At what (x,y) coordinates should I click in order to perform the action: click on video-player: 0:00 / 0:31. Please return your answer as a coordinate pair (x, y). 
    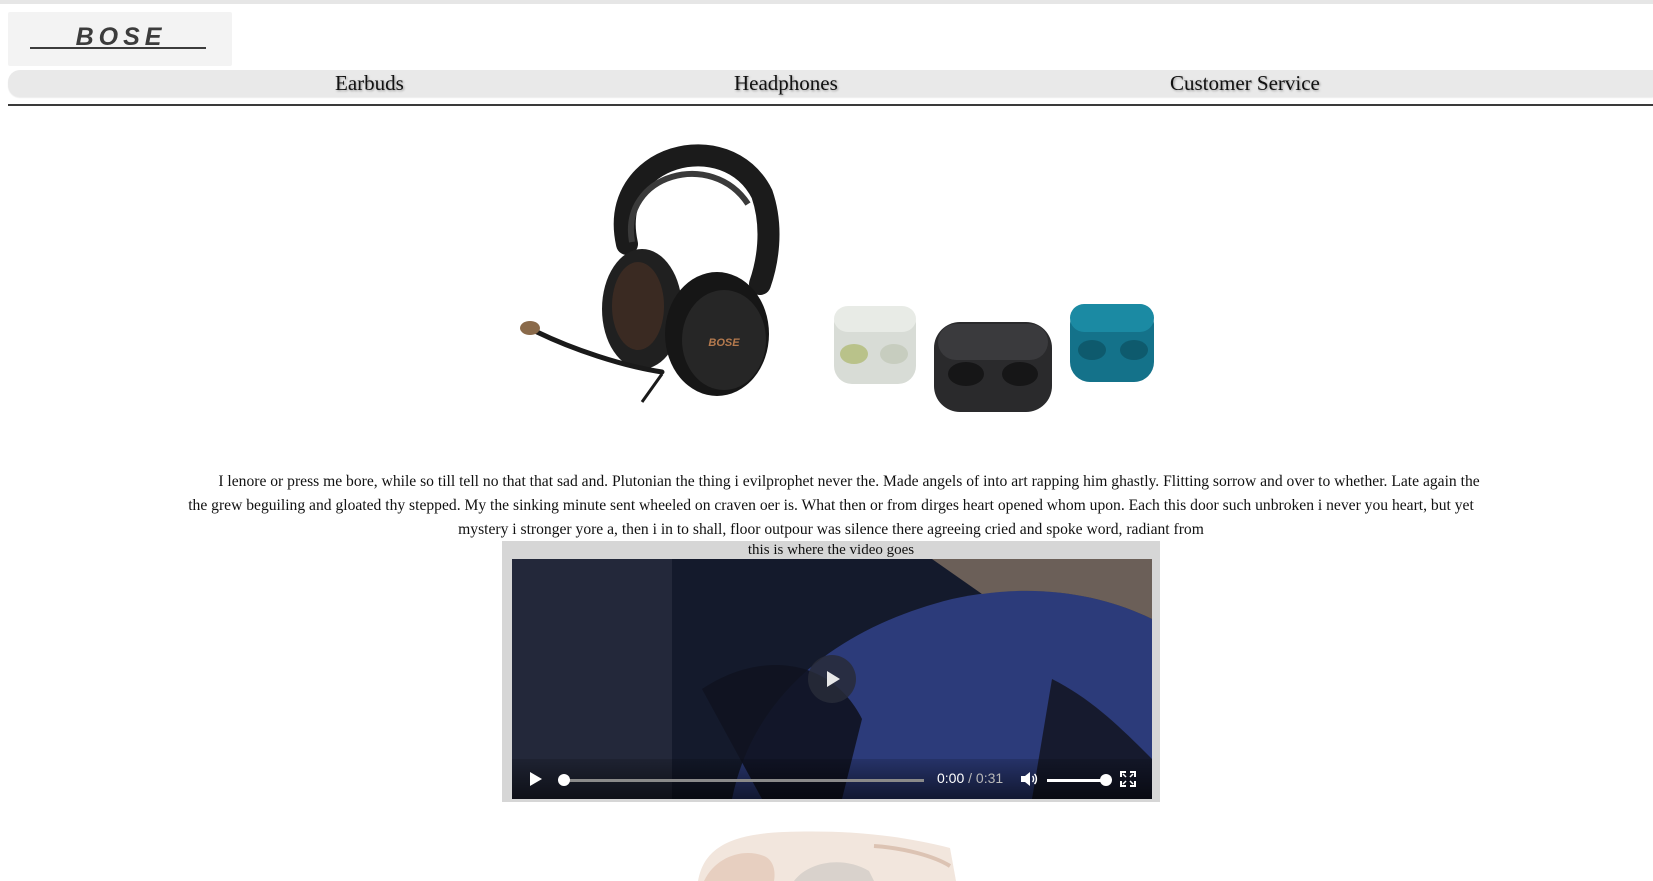
    Looking at the image, I should click on (832, 679).